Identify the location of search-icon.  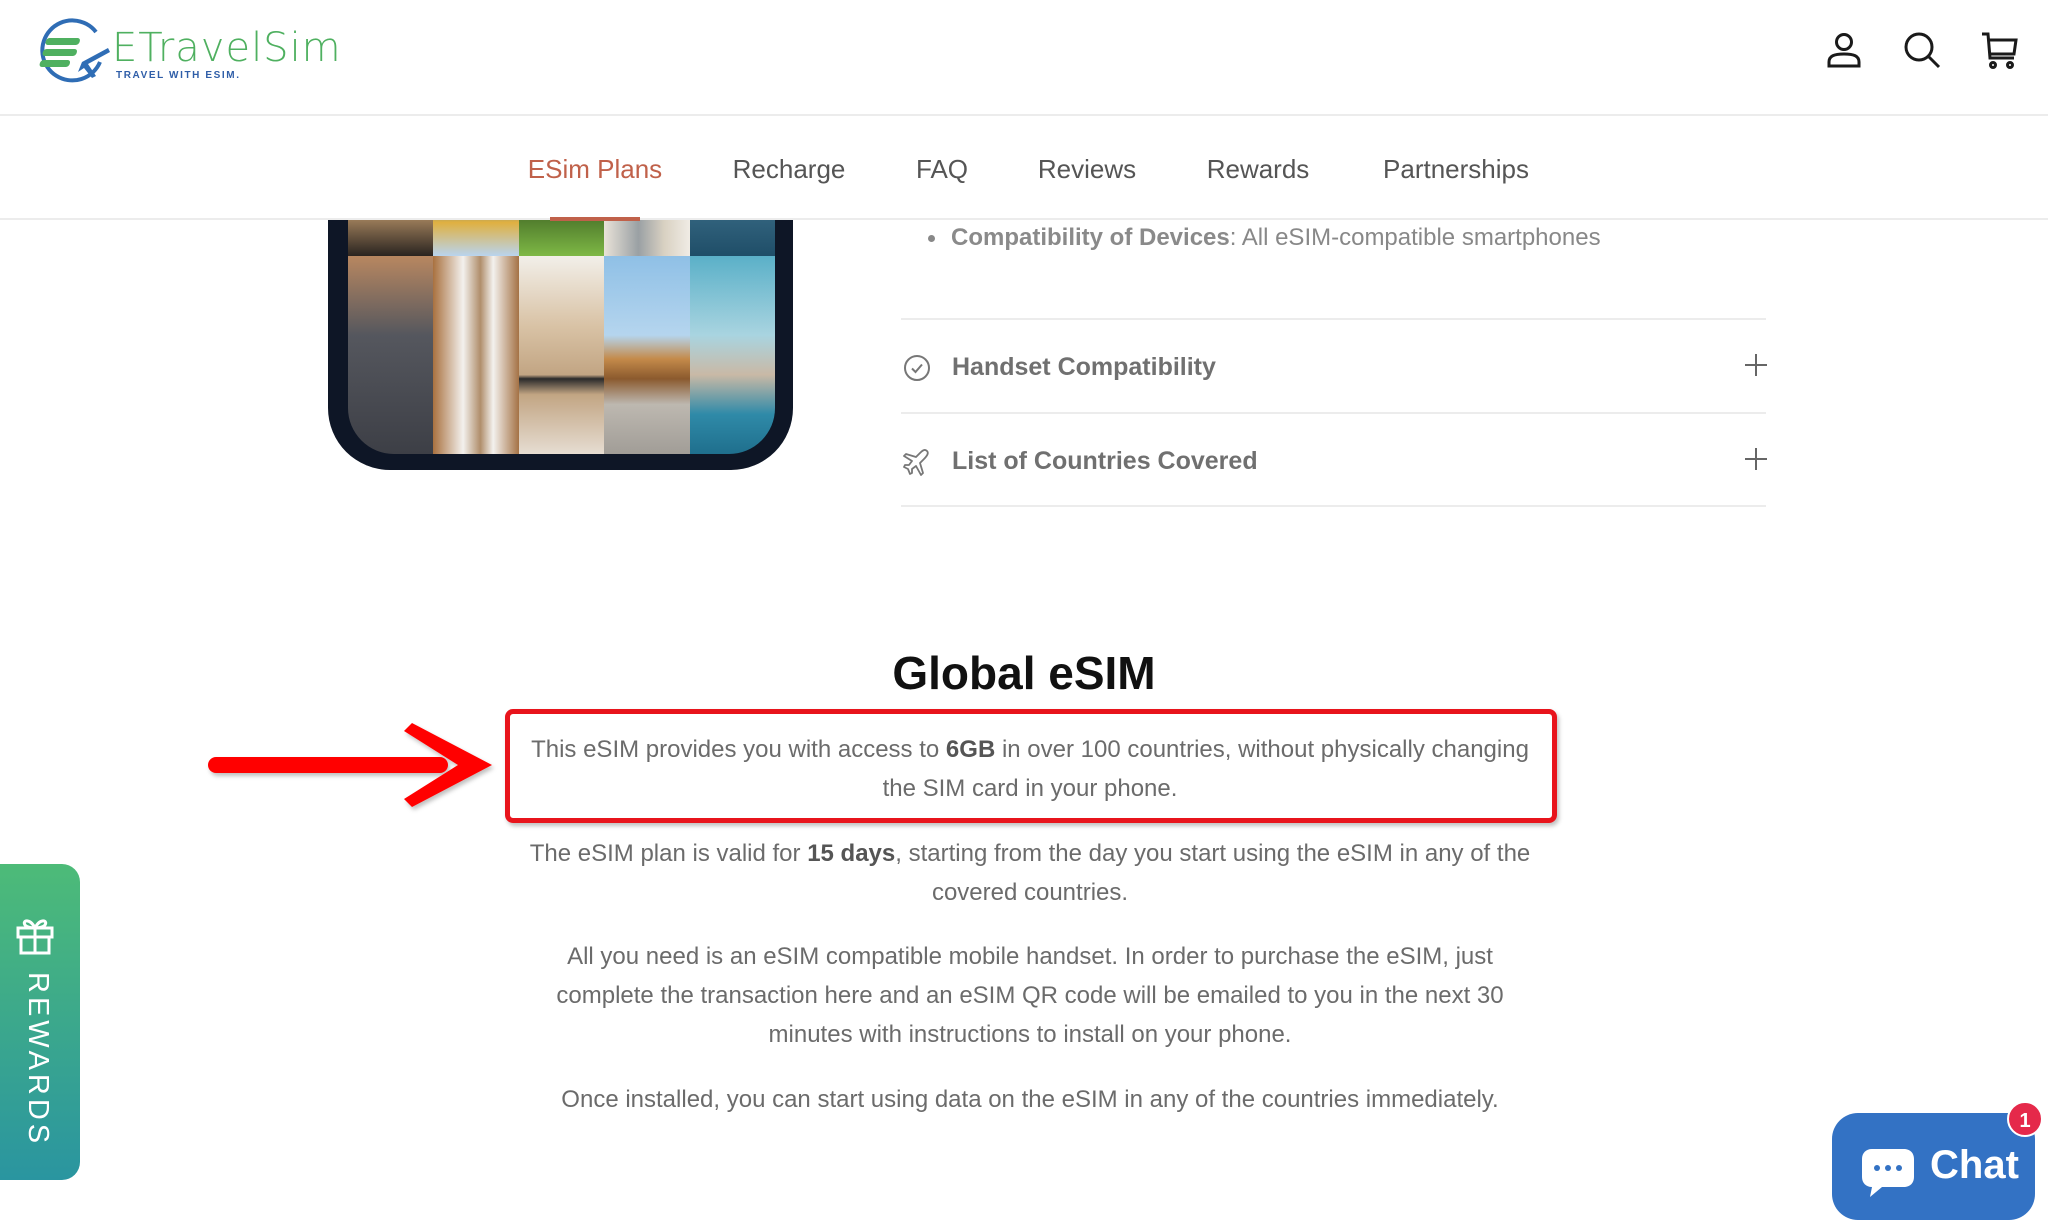
(1922, 50).